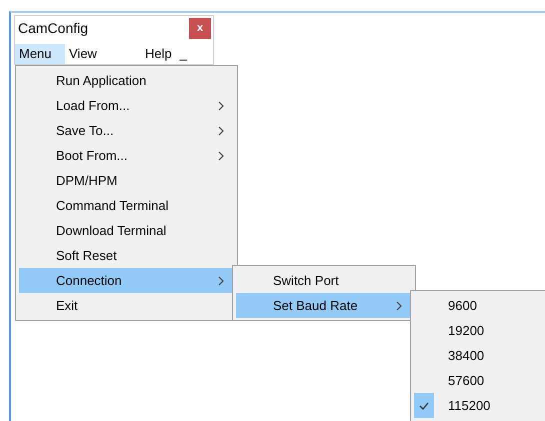 The width and height of the screenshot is (545, 421). I want to click on menu-bar-item: View, so click(103, 54).